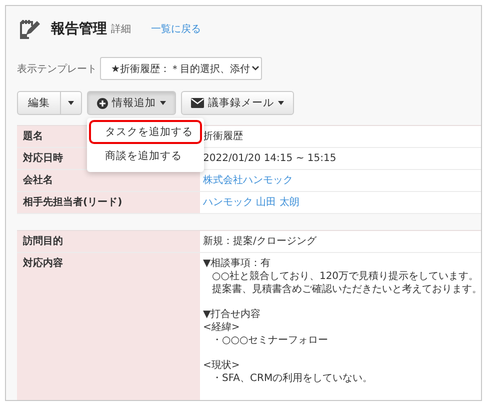 The width and height of the screenshot is (489, 406). What do you see at coordinates (292, 378) in the screenshot?
I see `text-line: ・SFA、CRMの利用をしていない。` at bounding box center [292, 378].